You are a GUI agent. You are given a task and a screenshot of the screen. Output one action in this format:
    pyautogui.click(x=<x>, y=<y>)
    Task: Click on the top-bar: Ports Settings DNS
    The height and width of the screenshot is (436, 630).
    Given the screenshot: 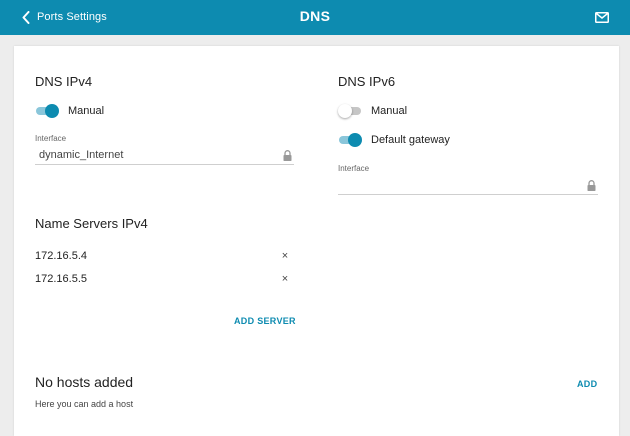 What is the action you would take?
    pyautogui.click(x=315, y=17)
    